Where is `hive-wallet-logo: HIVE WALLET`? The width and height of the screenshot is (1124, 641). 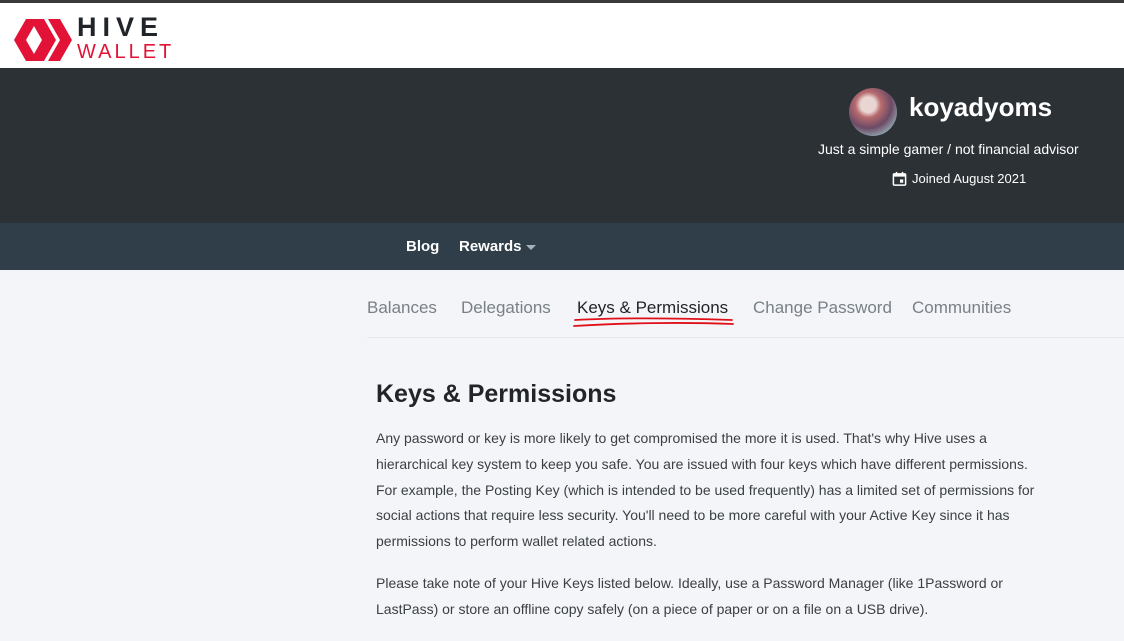 hive-wallet-logo: HIVE WALLET is located at coordinates (90, 35).